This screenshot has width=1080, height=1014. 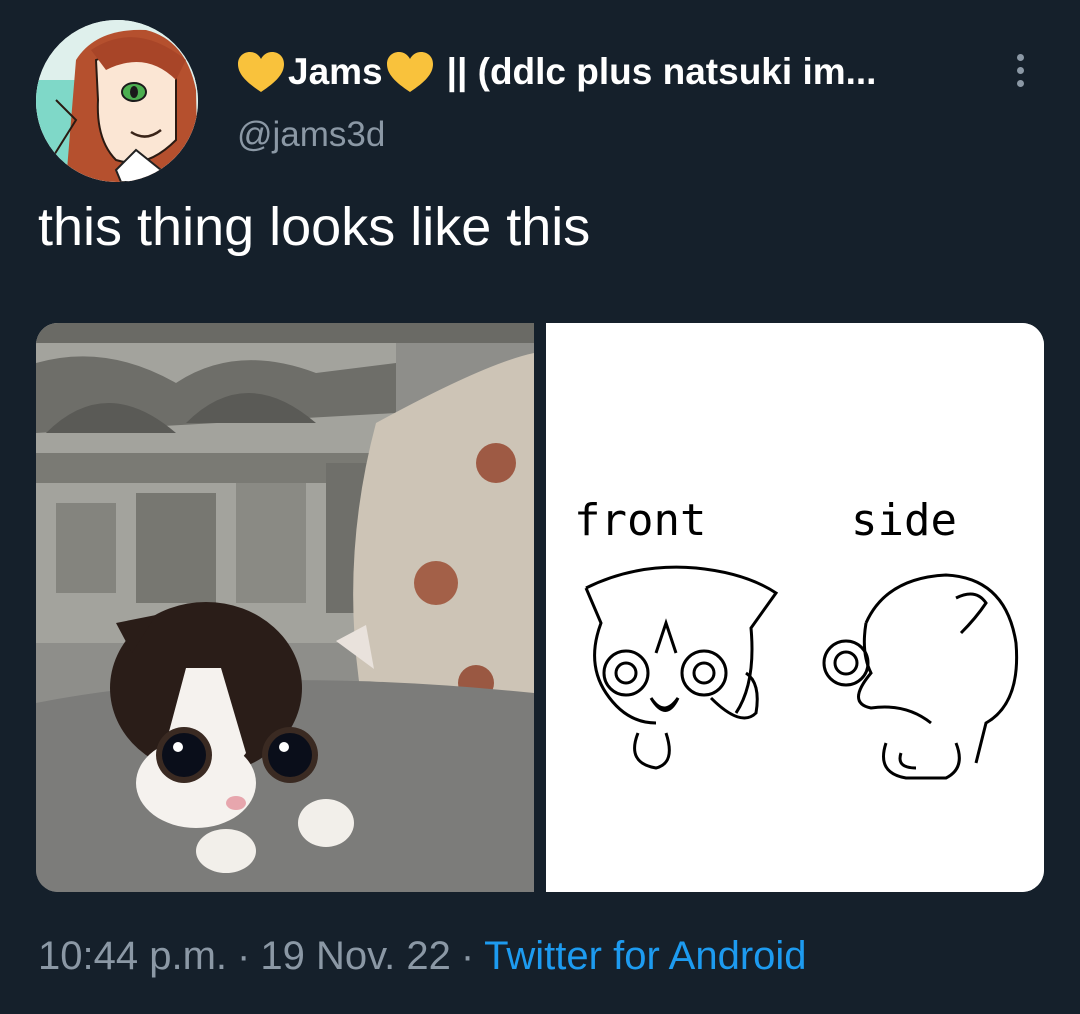 I want to click on more-vertical-icon, so click(x=1020, y=70).